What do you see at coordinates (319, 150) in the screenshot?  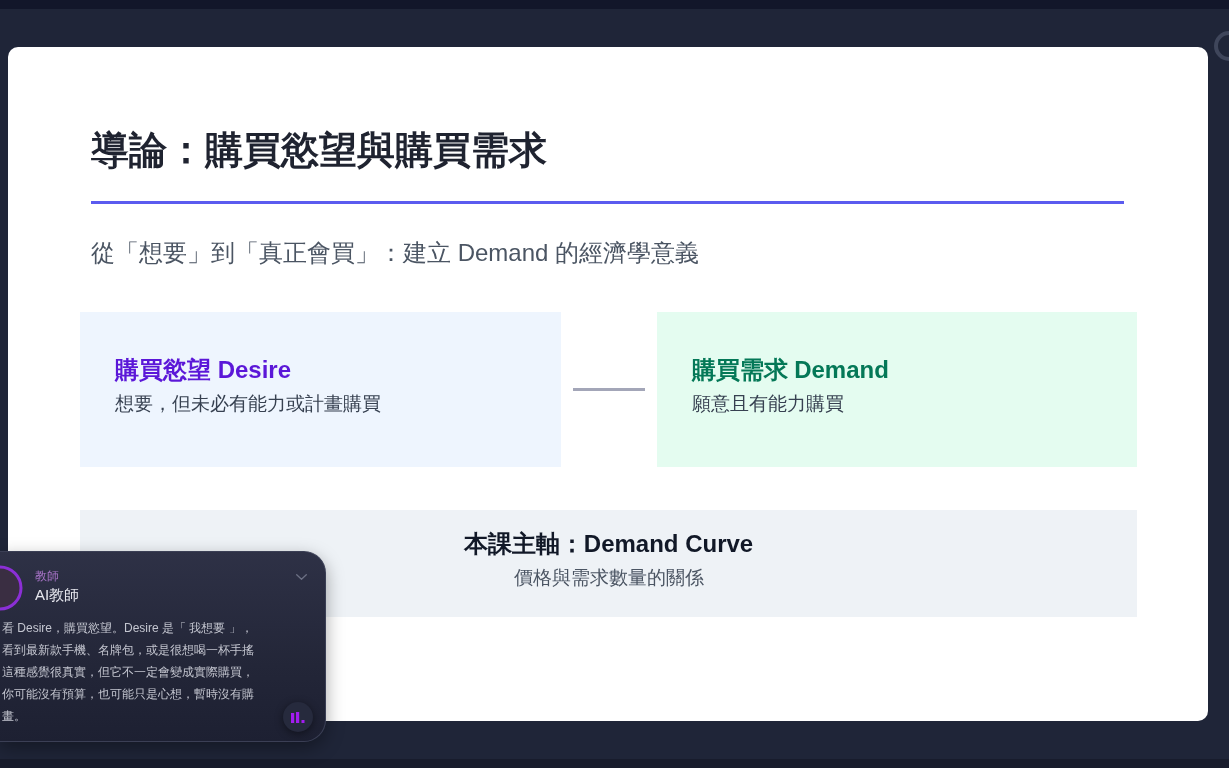 I see `slide-title: 導論：購買慾望與購買需求` at bounding box center [319, 150].